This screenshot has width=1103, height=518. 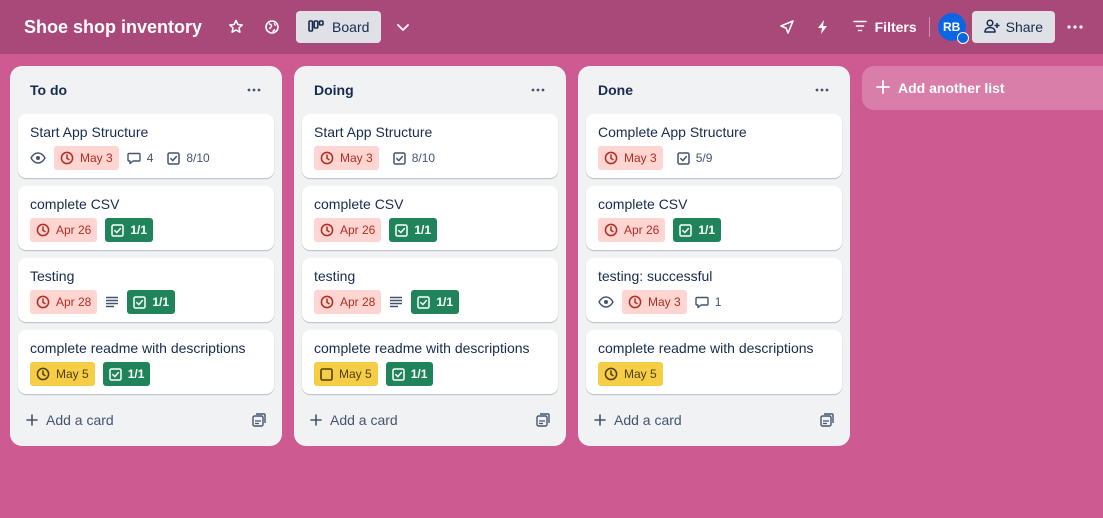 I want to click on card: Complete App Structure May 3 5/9, so click(x=714, y=146).